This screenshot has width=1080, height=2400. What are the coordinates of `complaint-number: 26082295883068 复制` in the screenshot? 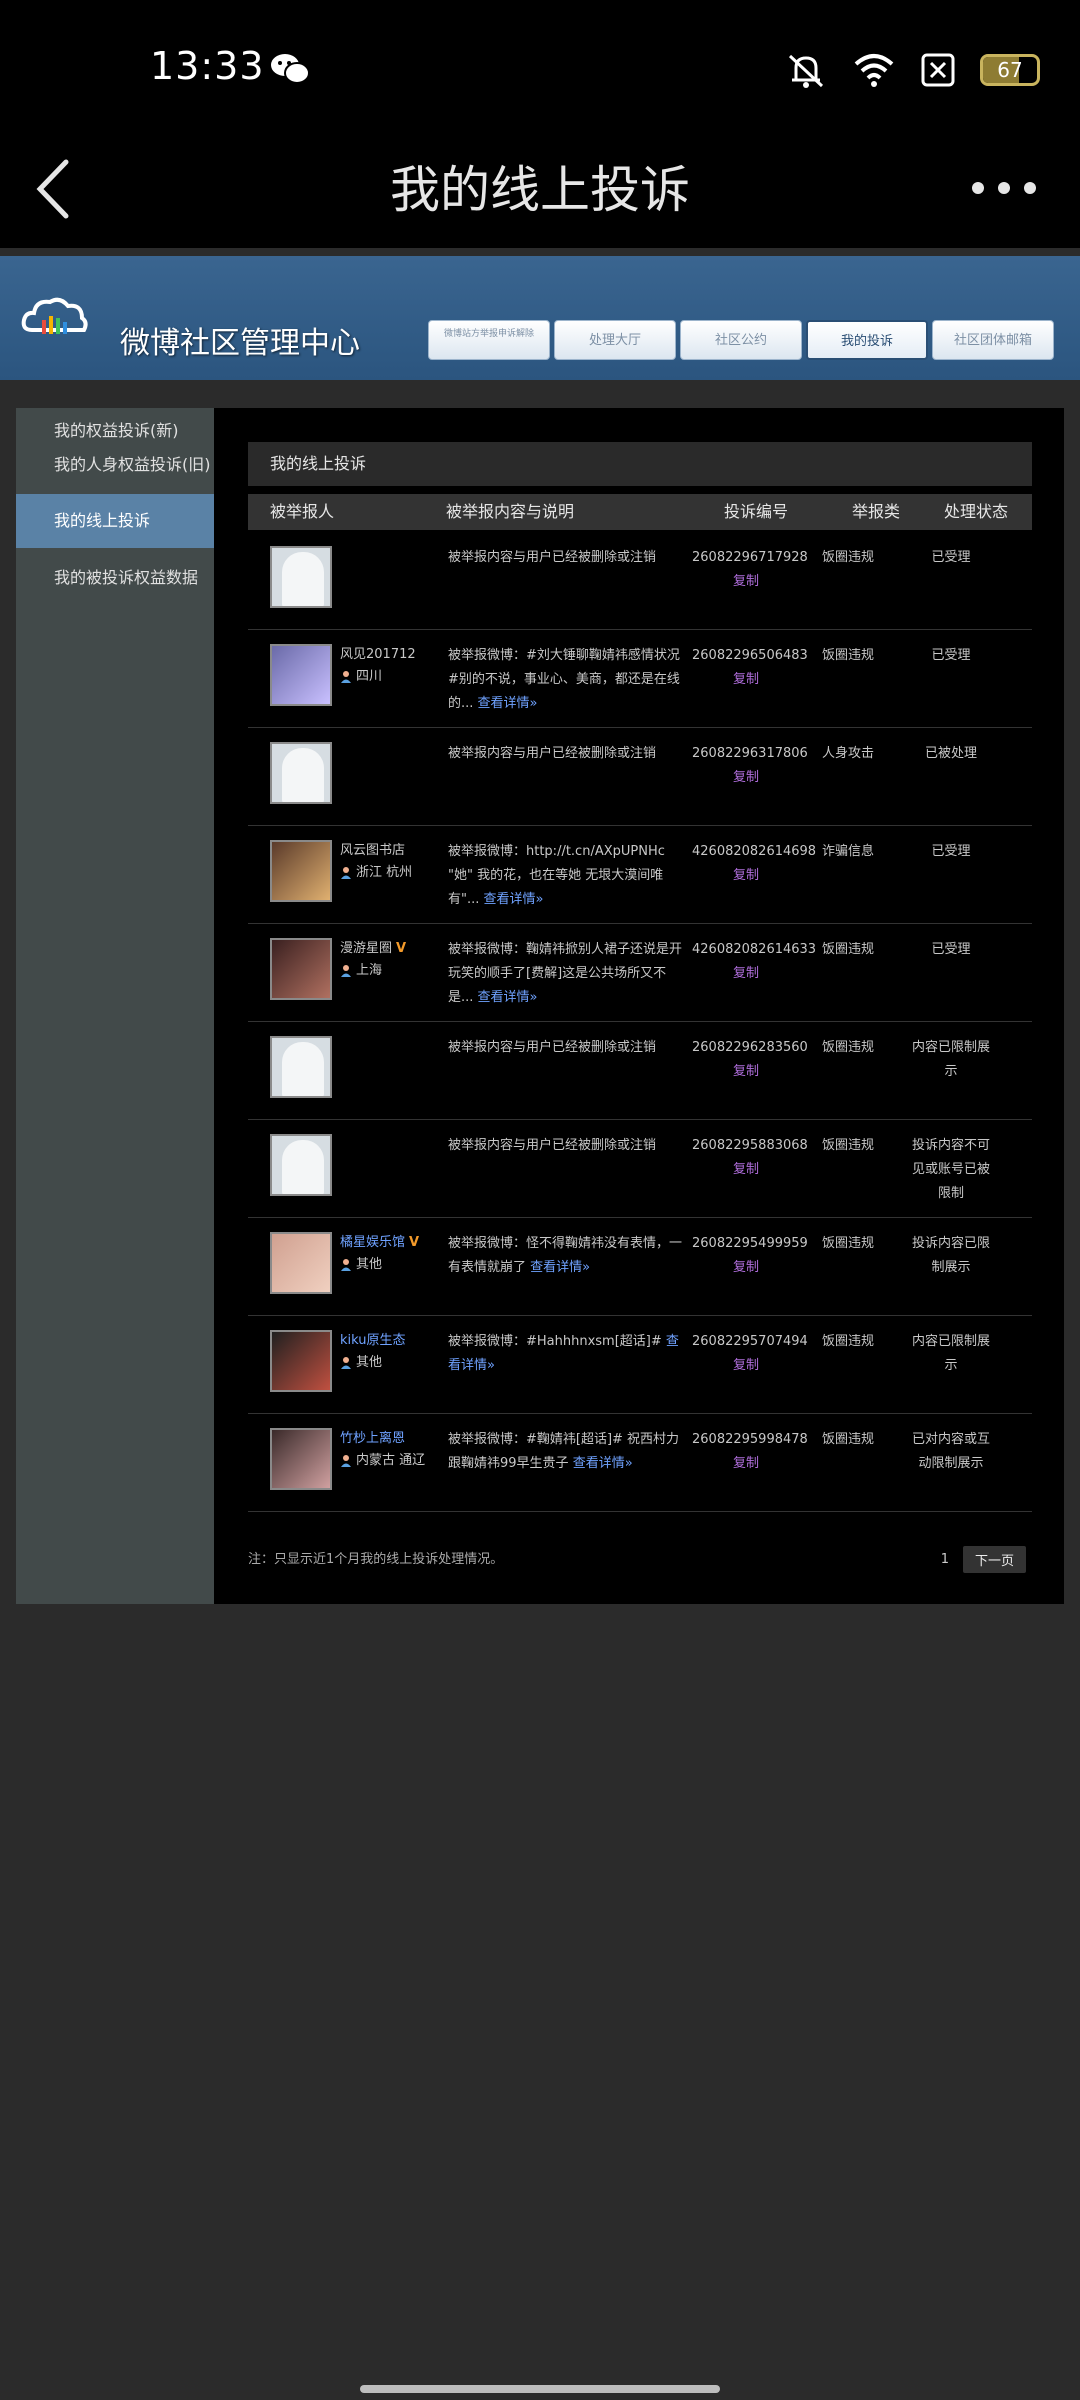 It's located at (750, 1158).